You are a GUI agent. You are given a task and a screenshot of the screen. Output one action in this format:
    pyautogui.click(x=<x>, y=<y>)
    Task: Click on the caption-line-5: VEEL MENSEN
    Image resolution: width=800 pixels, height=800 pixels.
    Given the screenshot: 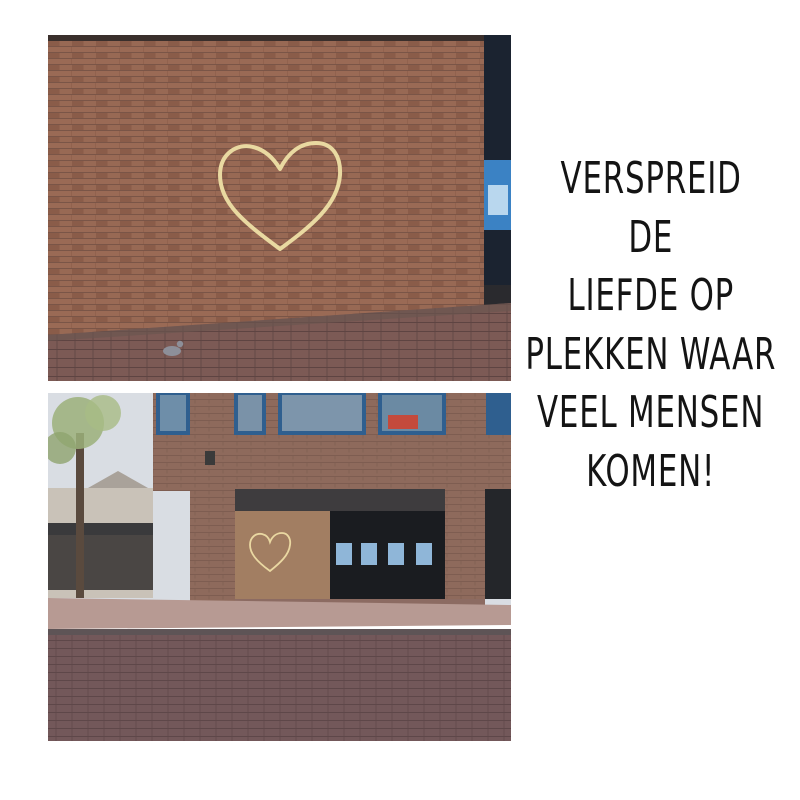 What is the action you would take?
    pyautogui.click(x=651, y=412)
    